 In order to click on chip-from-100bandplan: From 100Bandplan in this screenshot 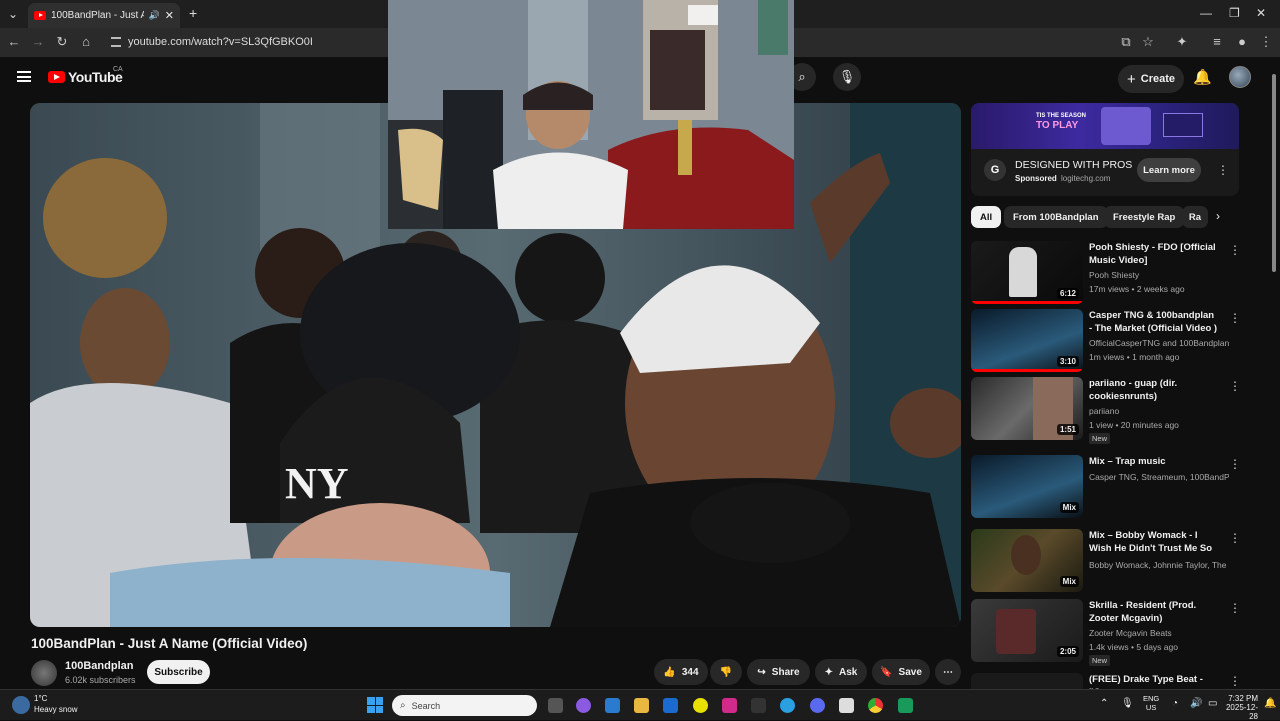, I will do `click(1056, 217)`.